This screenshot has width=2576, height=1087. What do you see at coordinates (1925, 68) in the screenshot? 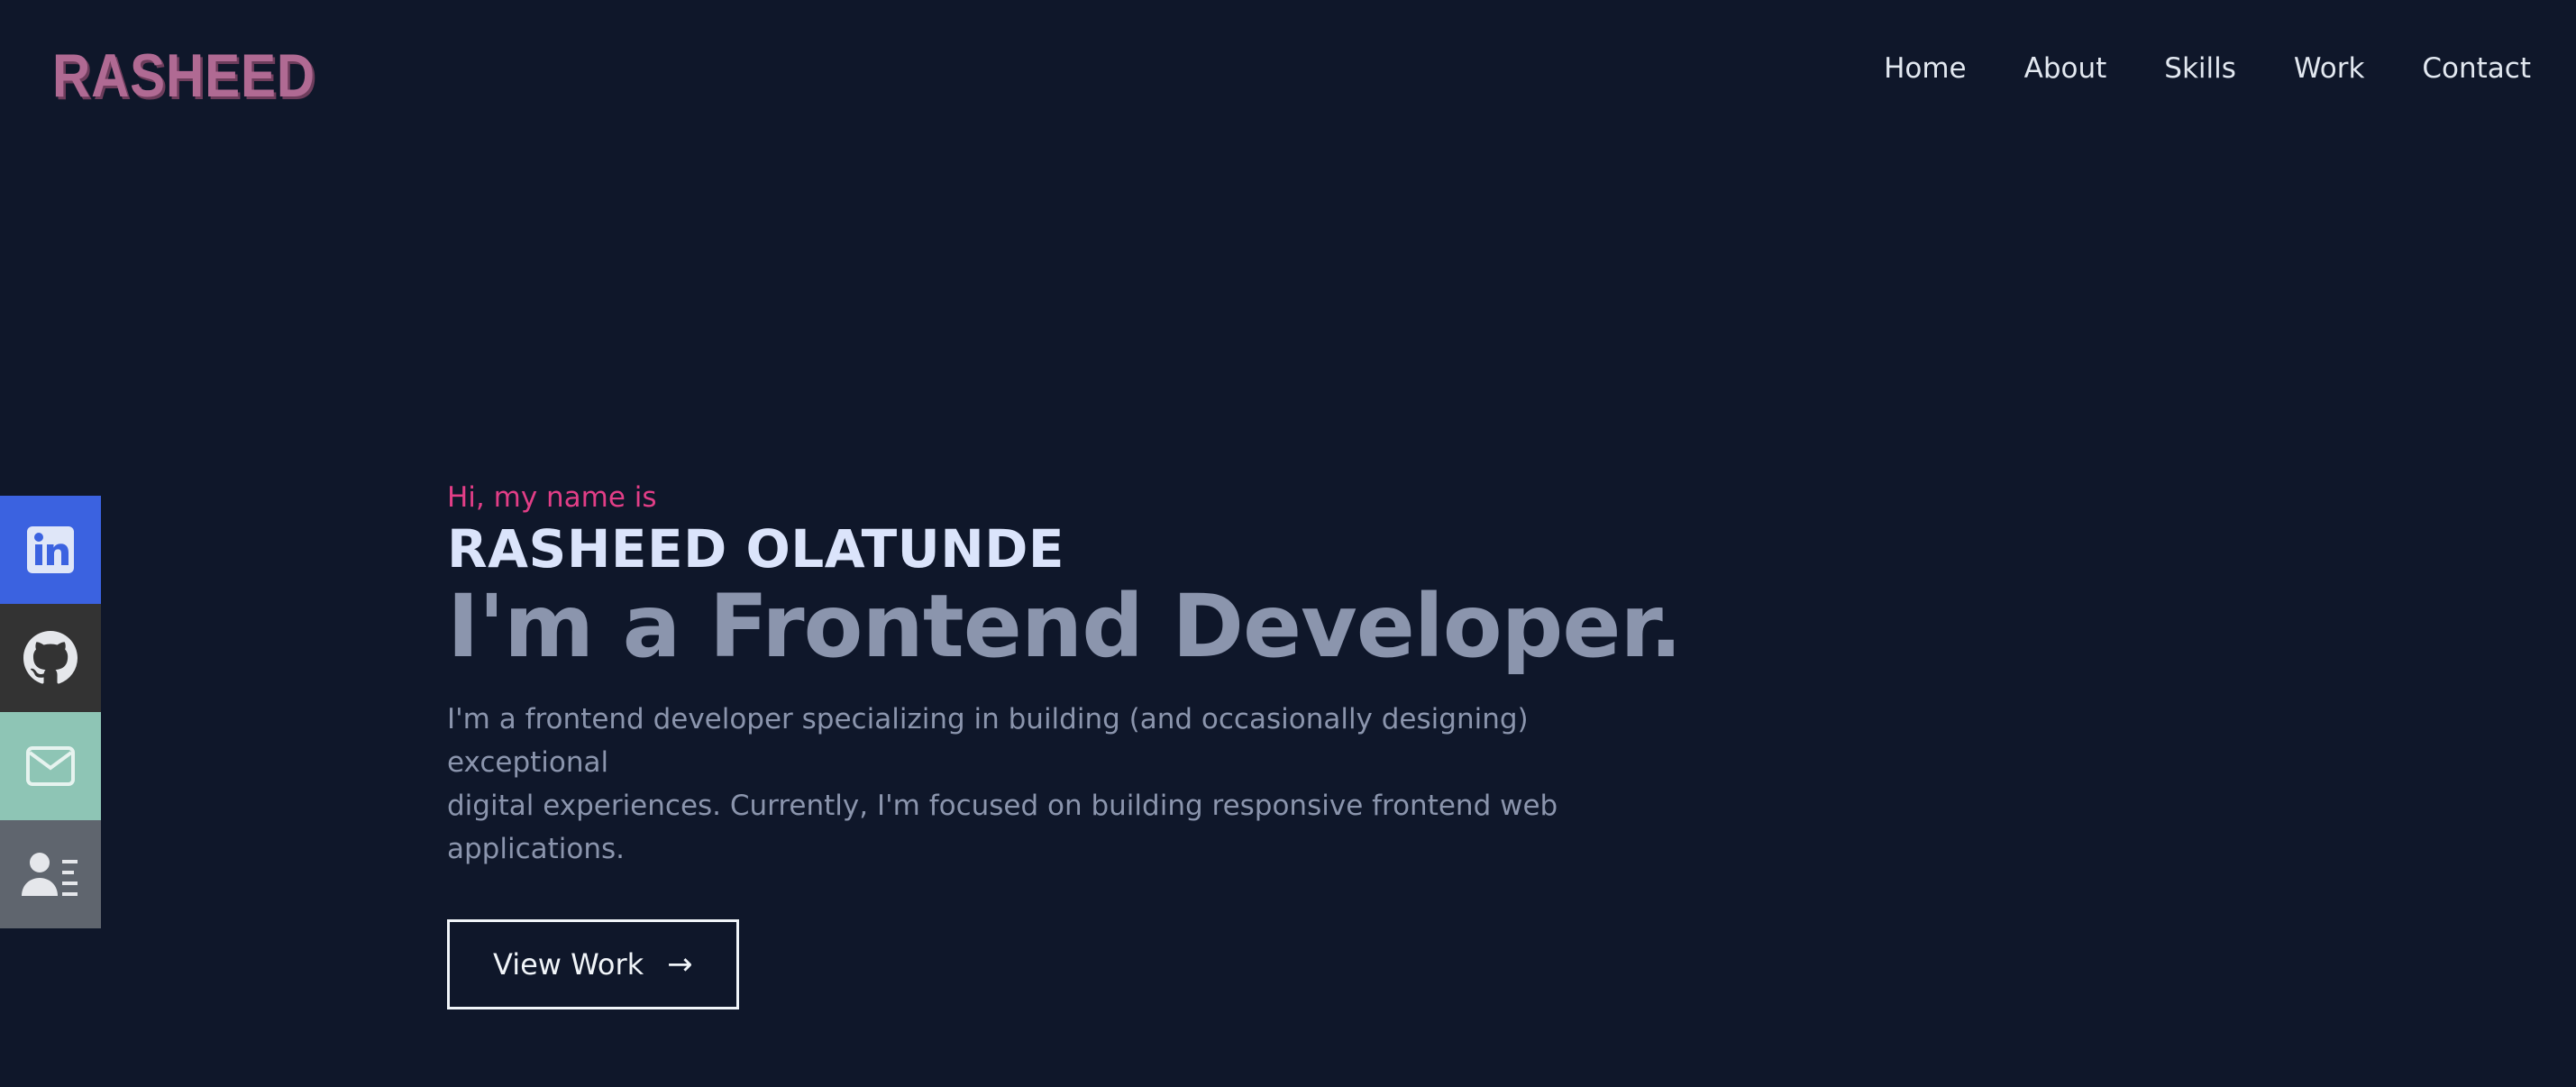
I see `nav-home: Home` at bounding box center [1925, 68].